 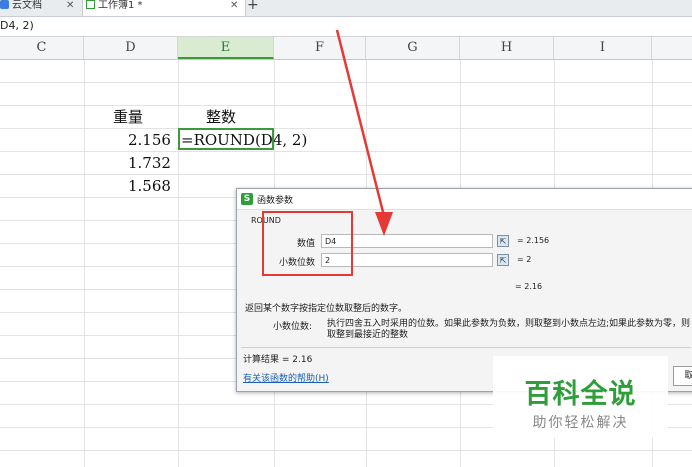 What do you see at coordinates (580, 423) in the screenshot?
I see `watermark-subtitle: 助你轻松解决` at bounding box center [580, 423].